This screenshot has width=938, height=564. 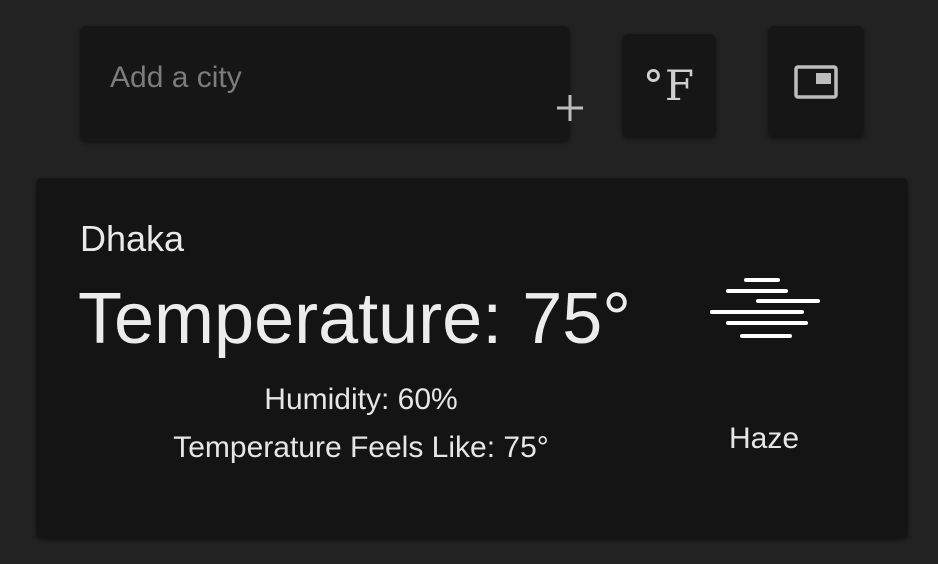 I want to click on haze-icon, so click(x=765, y=308).